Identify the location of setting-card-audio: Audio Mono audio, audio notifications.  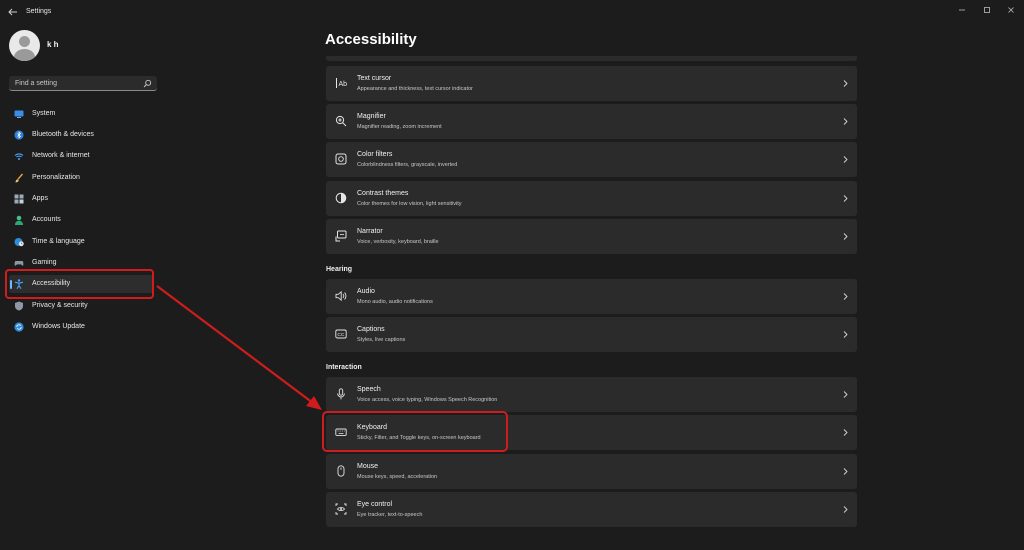
(591, 296).